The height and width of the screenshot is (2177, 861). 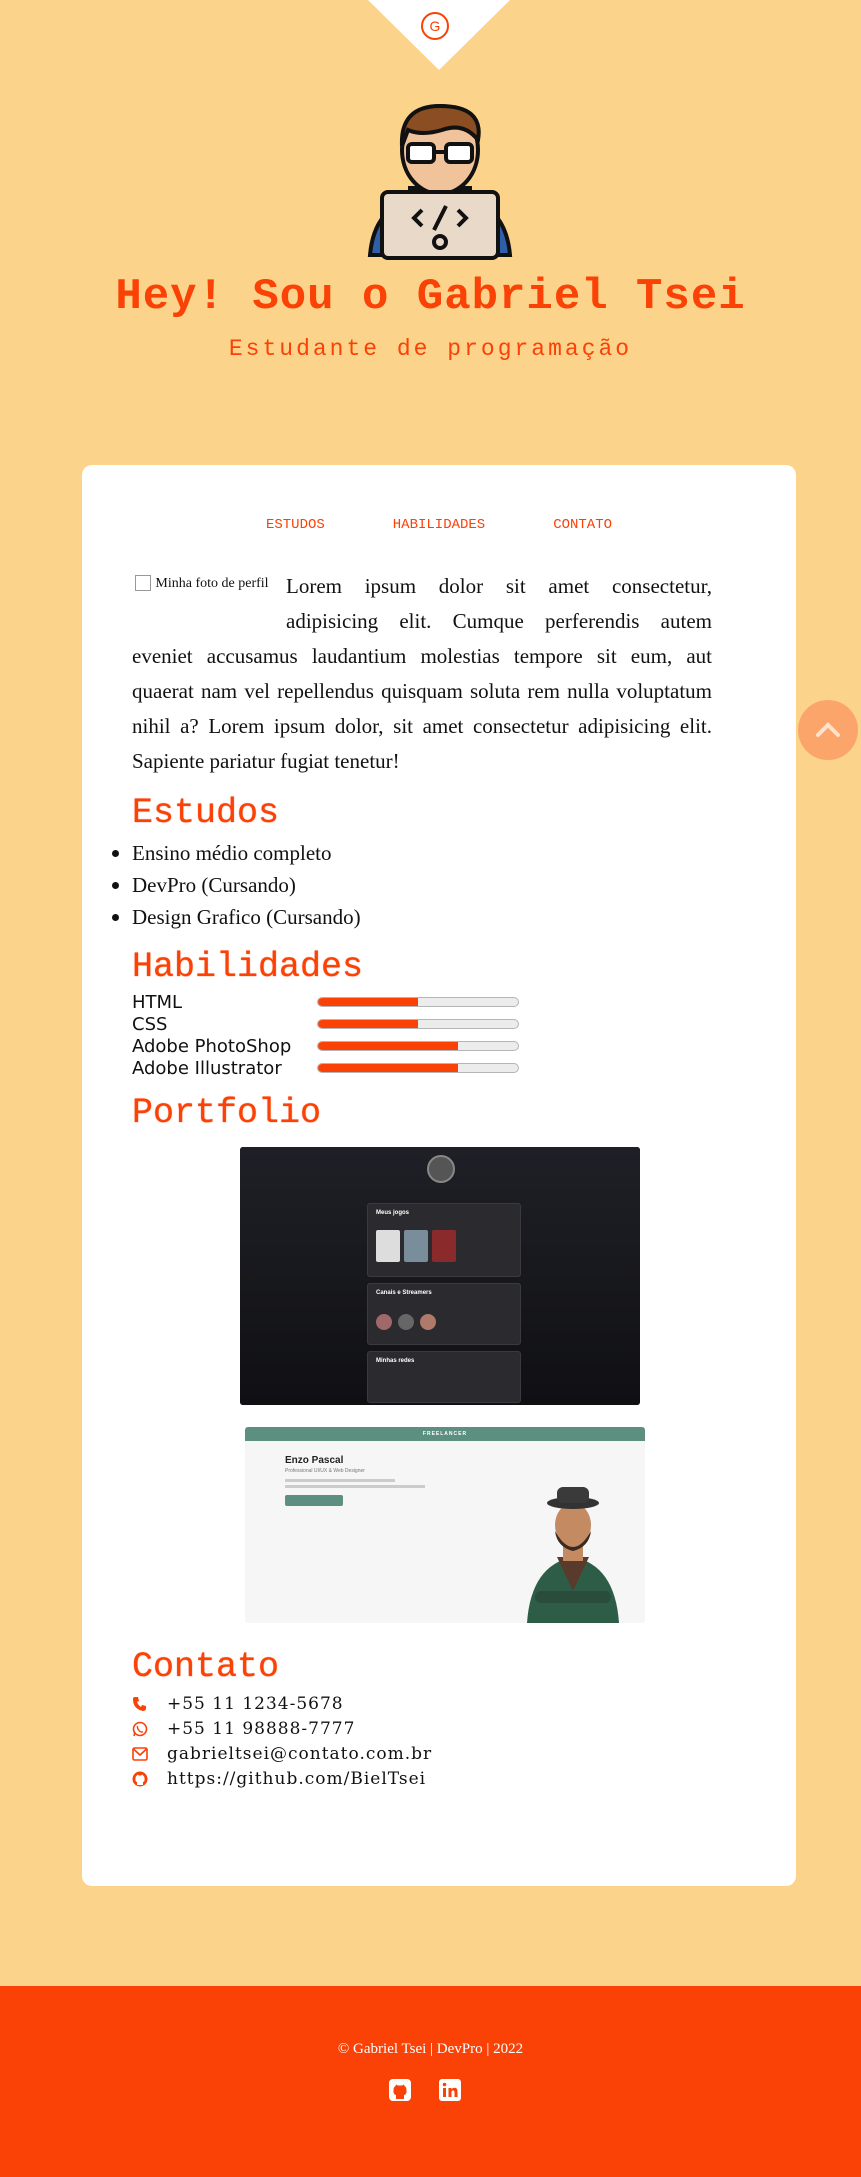 I want to click on skill-row: Adobe PhotoShop, so click(x=422, y=1046).